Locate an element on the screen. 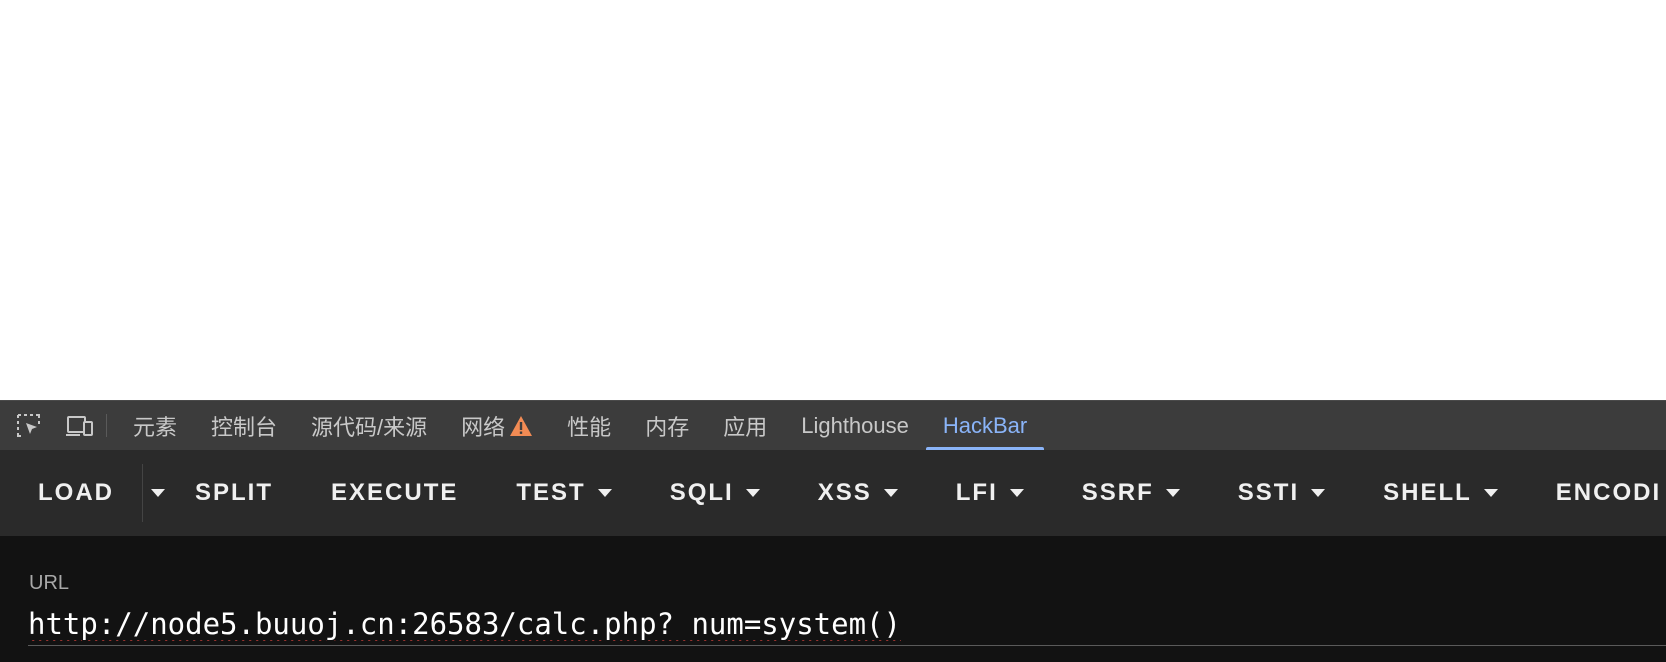  tab-label: 元素 is located at coordinates (155, 427).